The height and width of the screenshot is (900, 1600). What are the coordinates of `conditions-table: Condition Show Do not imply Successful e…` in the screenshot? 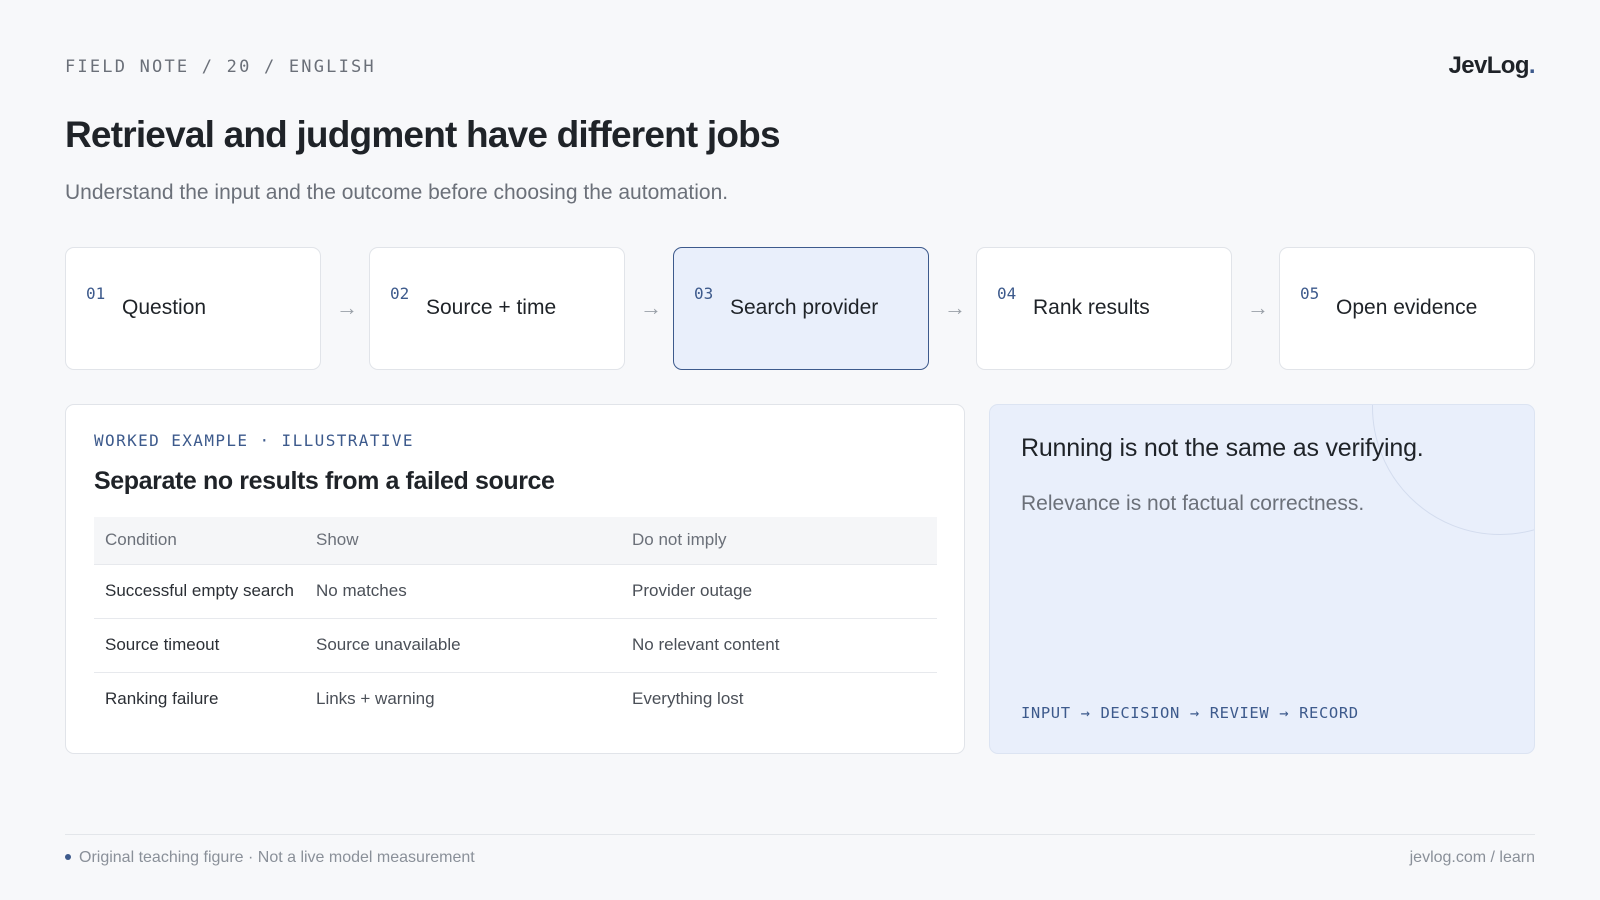 It's located at (515, 621).